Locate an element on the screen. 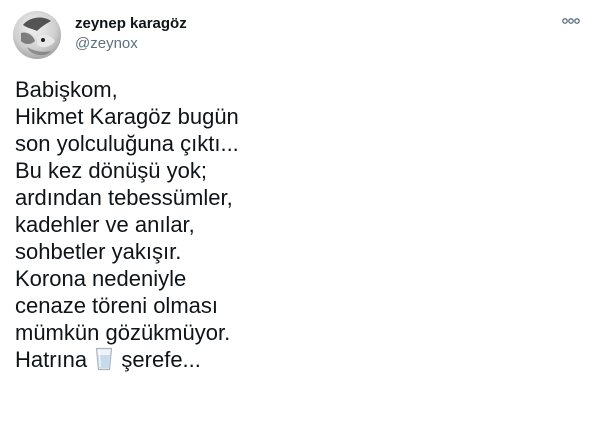  tweet-text-line: kadehler ve anılar, is located at coordinates (105, 224).